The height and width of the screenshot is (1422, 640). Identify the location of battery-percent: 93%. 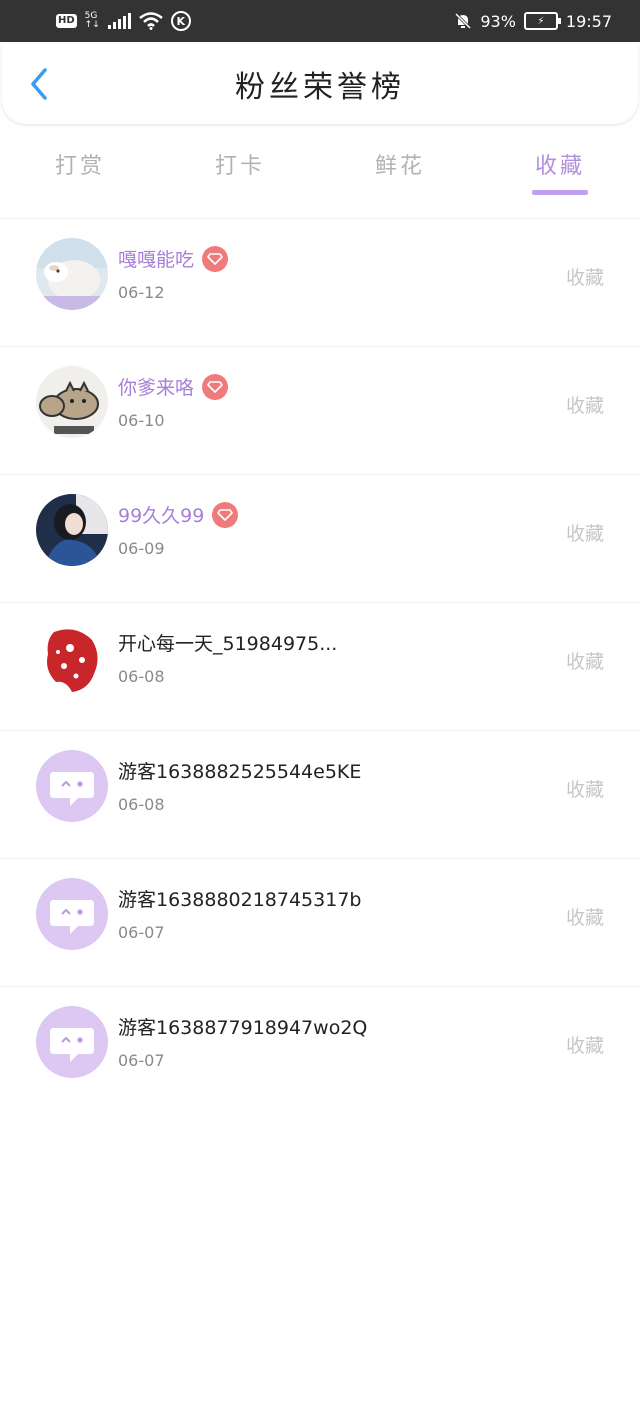
(498, 21).